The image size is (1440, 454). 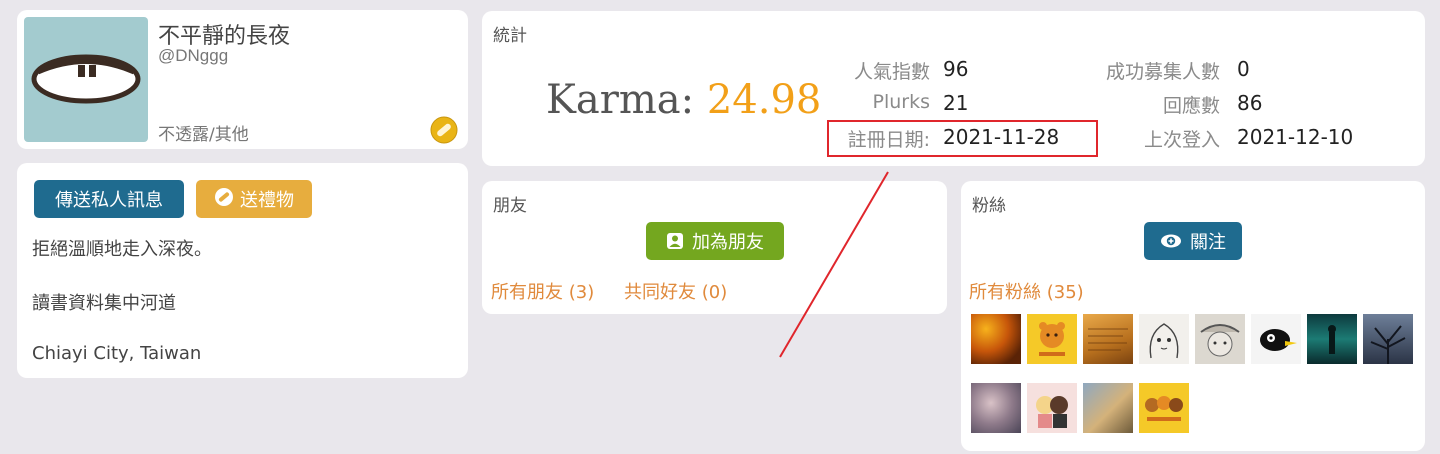 I want to click on friends-card: 朋友 加為朋友 所有朋友 (3) 共同好友 (0), so click(x=714, y=247).